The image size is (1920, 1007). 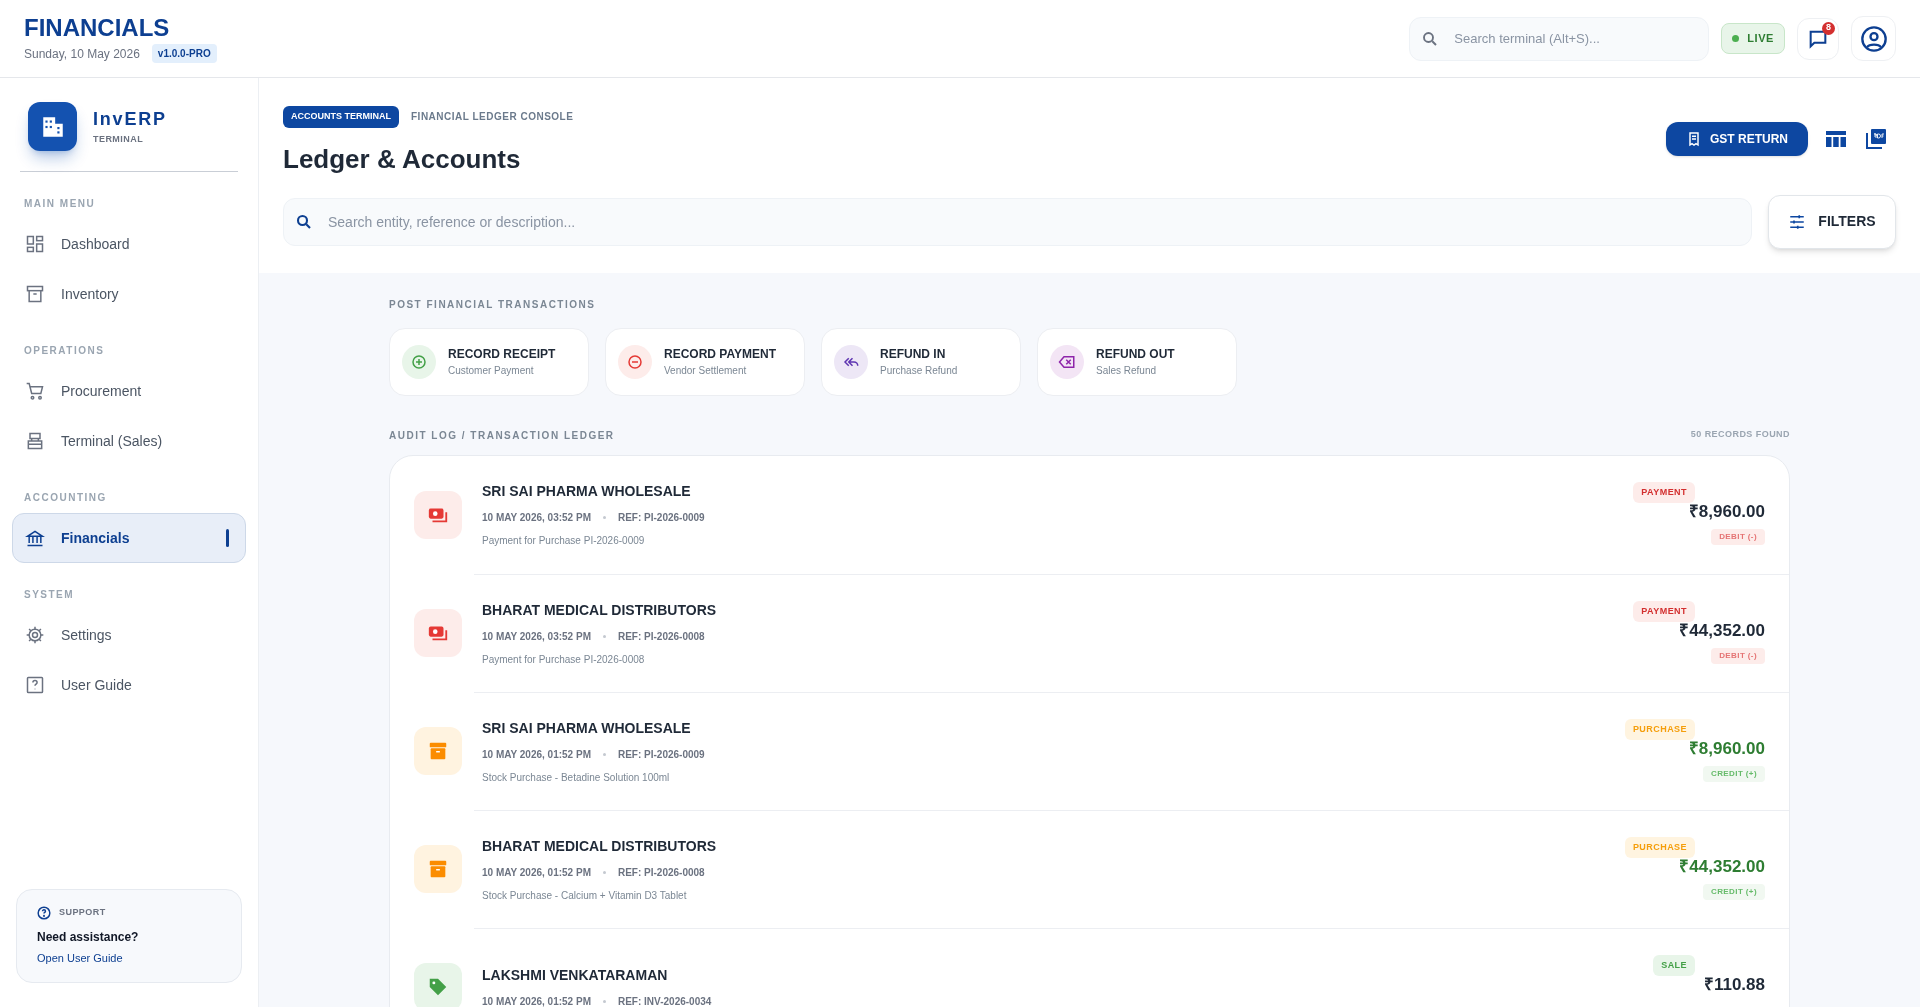 I want to click on support-label: SUPPORT, so click(x=82, y=912).